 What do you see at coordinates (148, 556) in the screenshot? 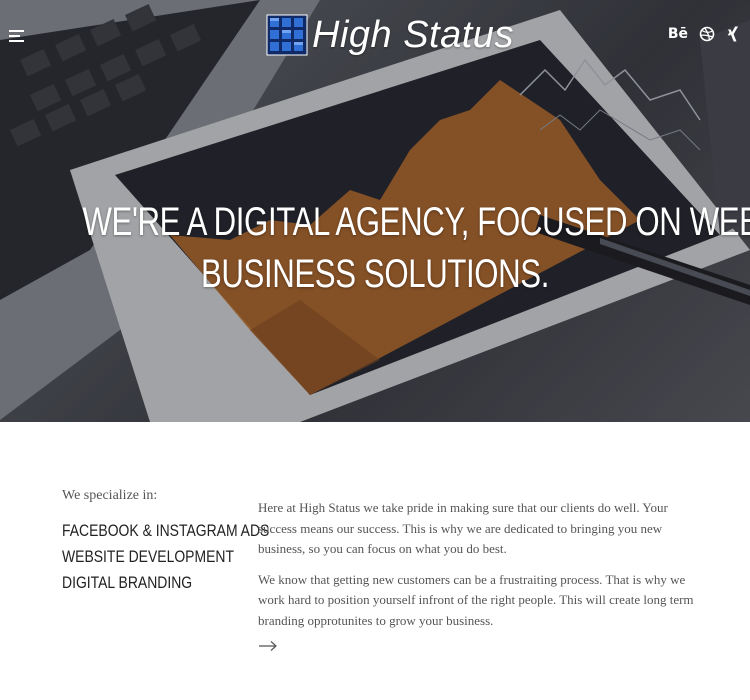
I see `specialize-item: WEBSITE DEVELOPMENT` at bounding box center [148, 556].